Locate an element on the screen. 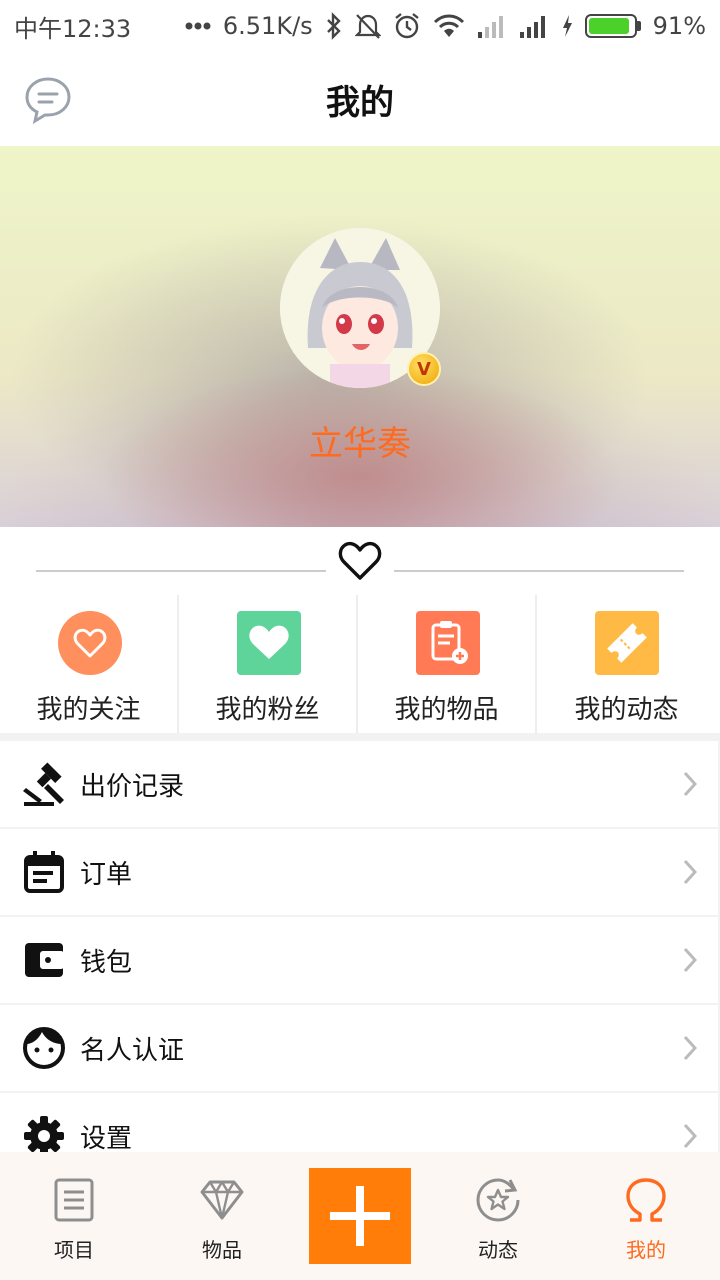 The height and width of the screenshot is (1280, 720). battery-icon is located at coordinates (612, 26).